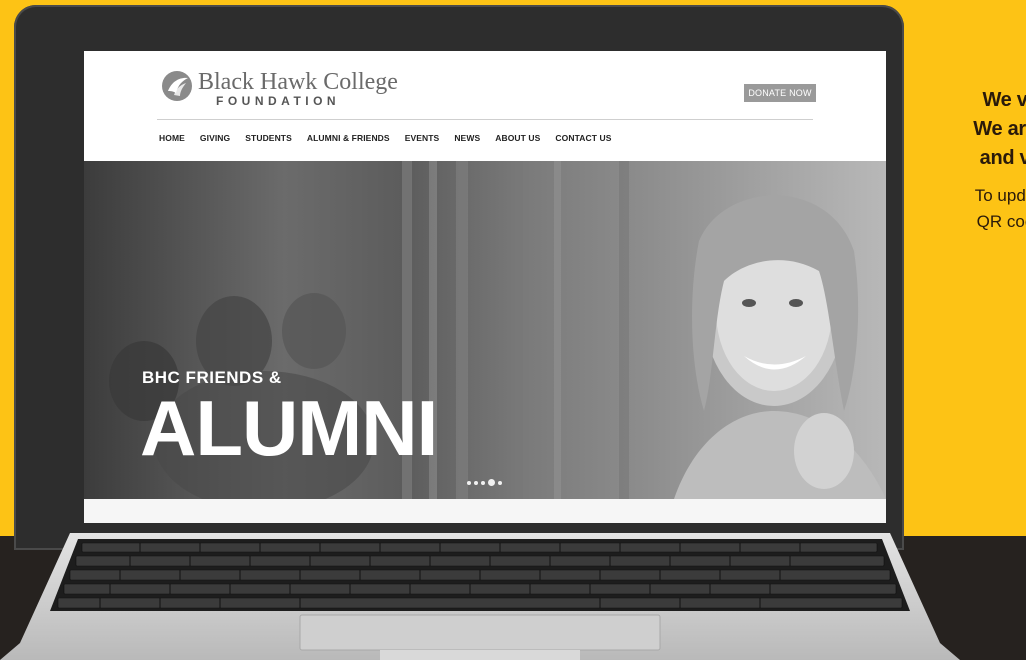 This screenshot has height=660, width=1026. Describe the element at coordinates (298, 82) in the screenshot. I see `logo-name: Black Hawk College` at that location.